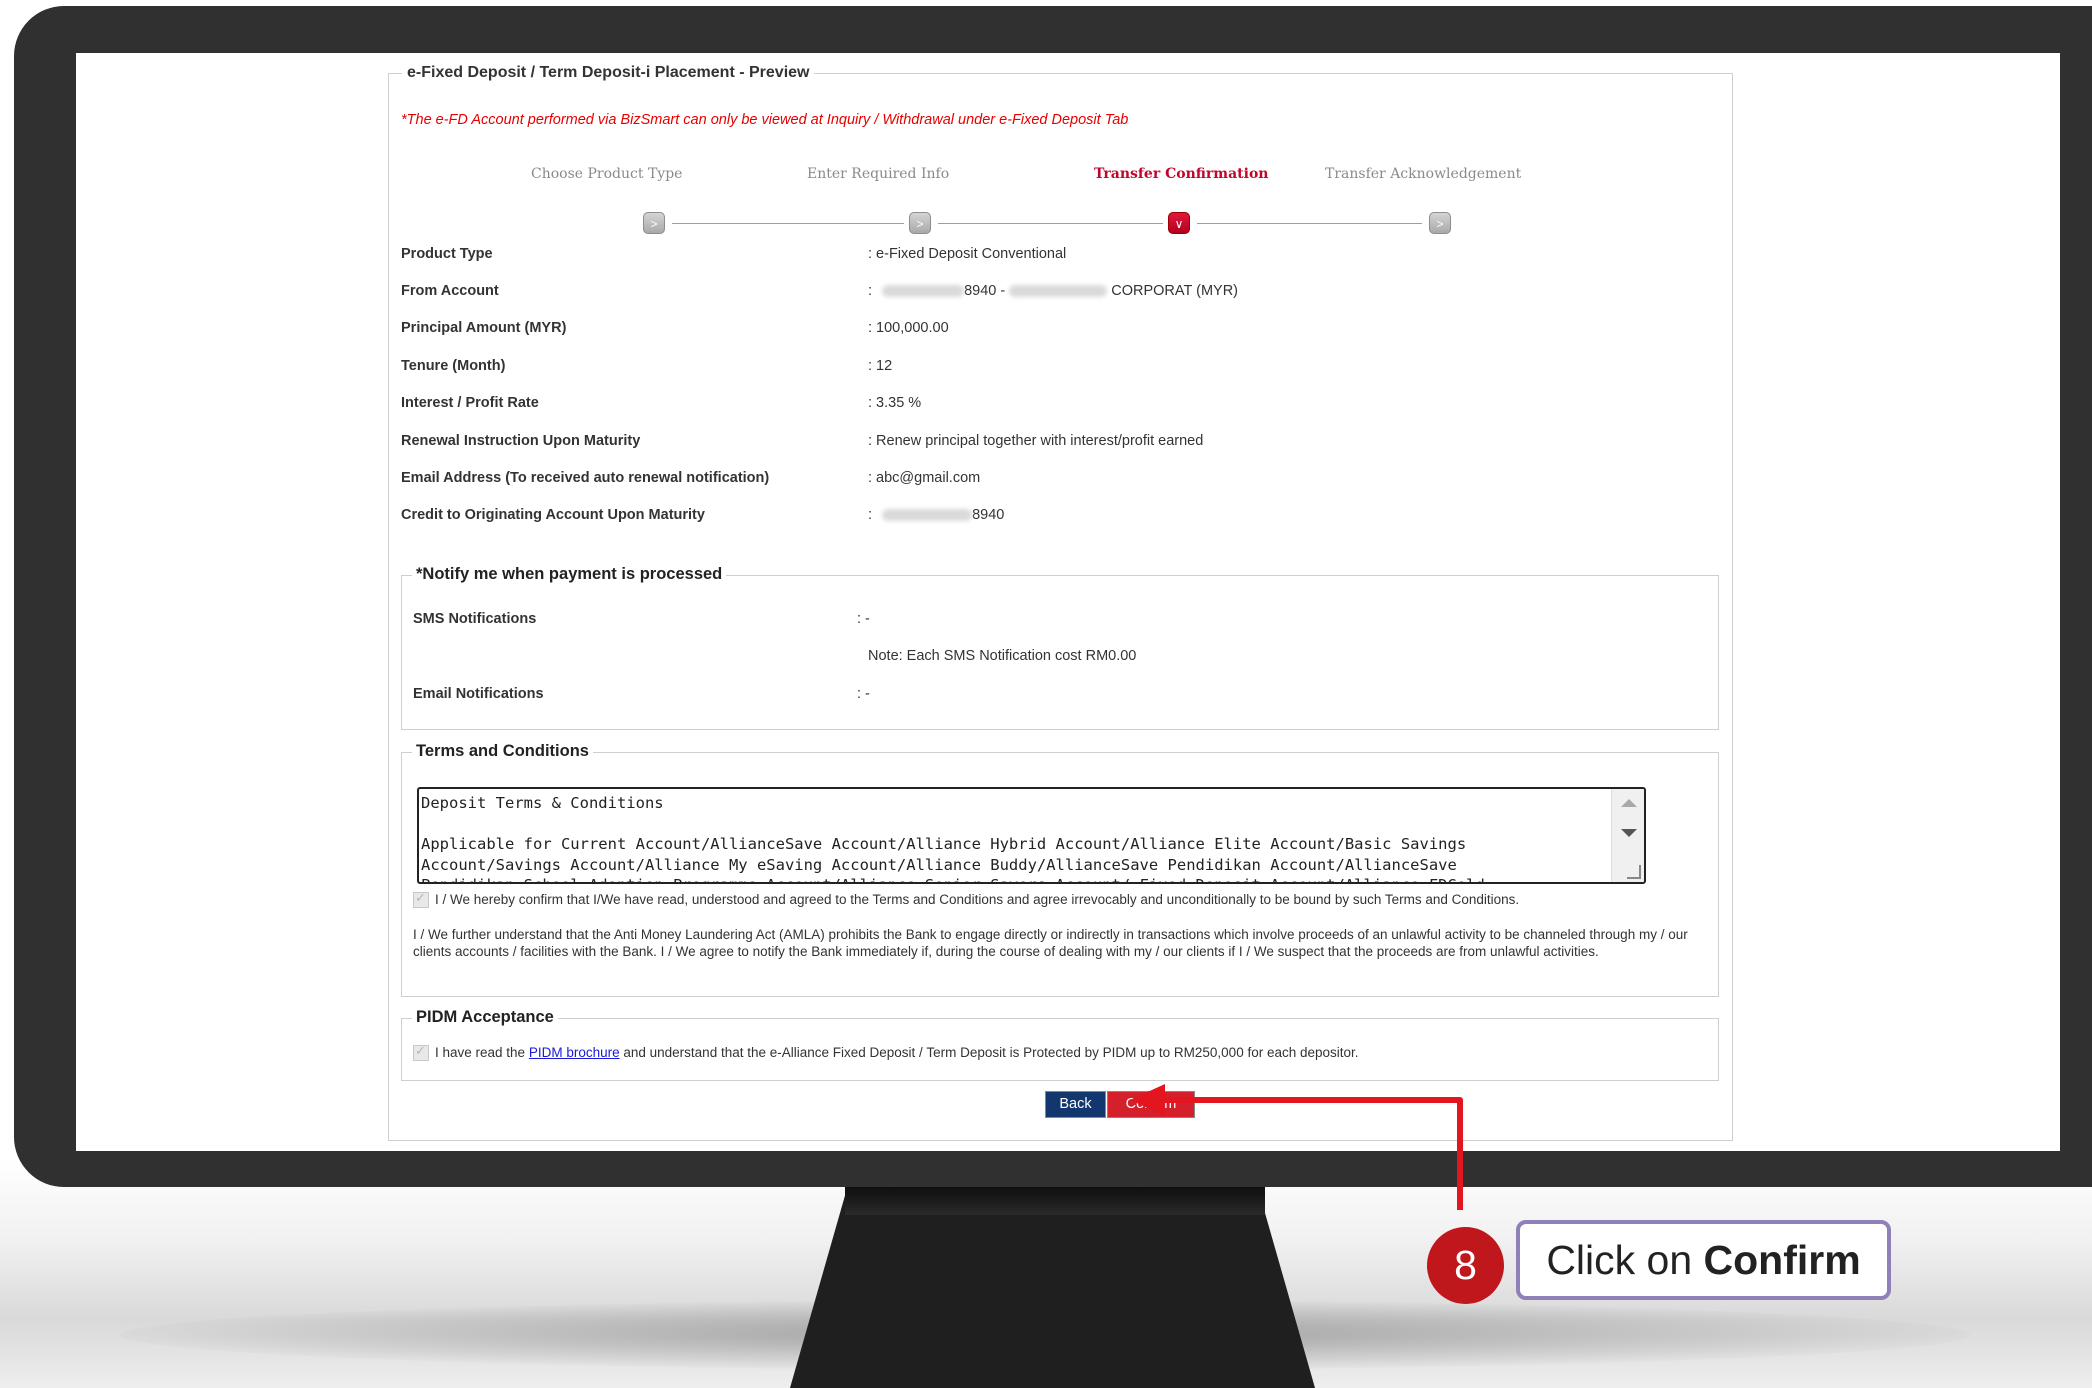 The width and height of the screenshot is (2092, 1388). I want to click on pointer-arrow, so click(1296, 1147).